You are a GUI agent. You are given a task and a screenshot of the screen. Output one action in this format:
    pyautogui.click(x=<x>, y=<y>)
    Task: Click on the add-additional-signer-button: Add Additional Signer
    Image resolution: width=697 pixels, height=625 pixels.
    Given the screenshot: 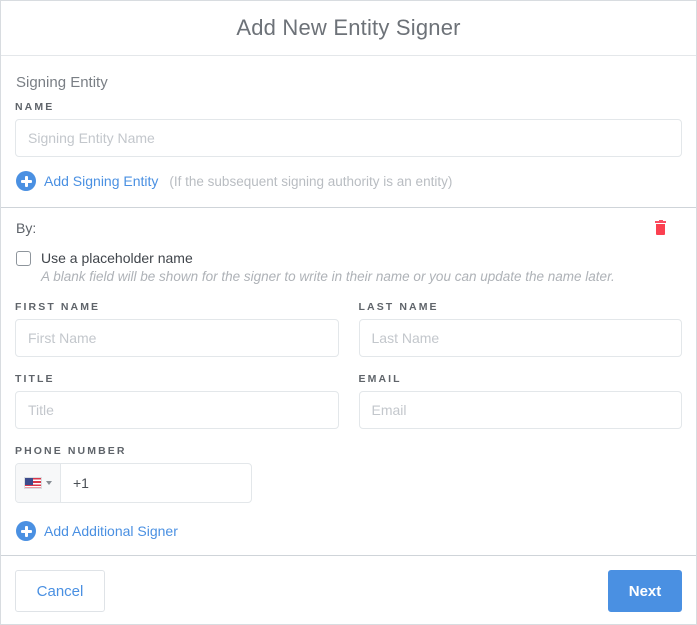 What is the action you would take?
    pyautogui.click(x=348, y=529)
    